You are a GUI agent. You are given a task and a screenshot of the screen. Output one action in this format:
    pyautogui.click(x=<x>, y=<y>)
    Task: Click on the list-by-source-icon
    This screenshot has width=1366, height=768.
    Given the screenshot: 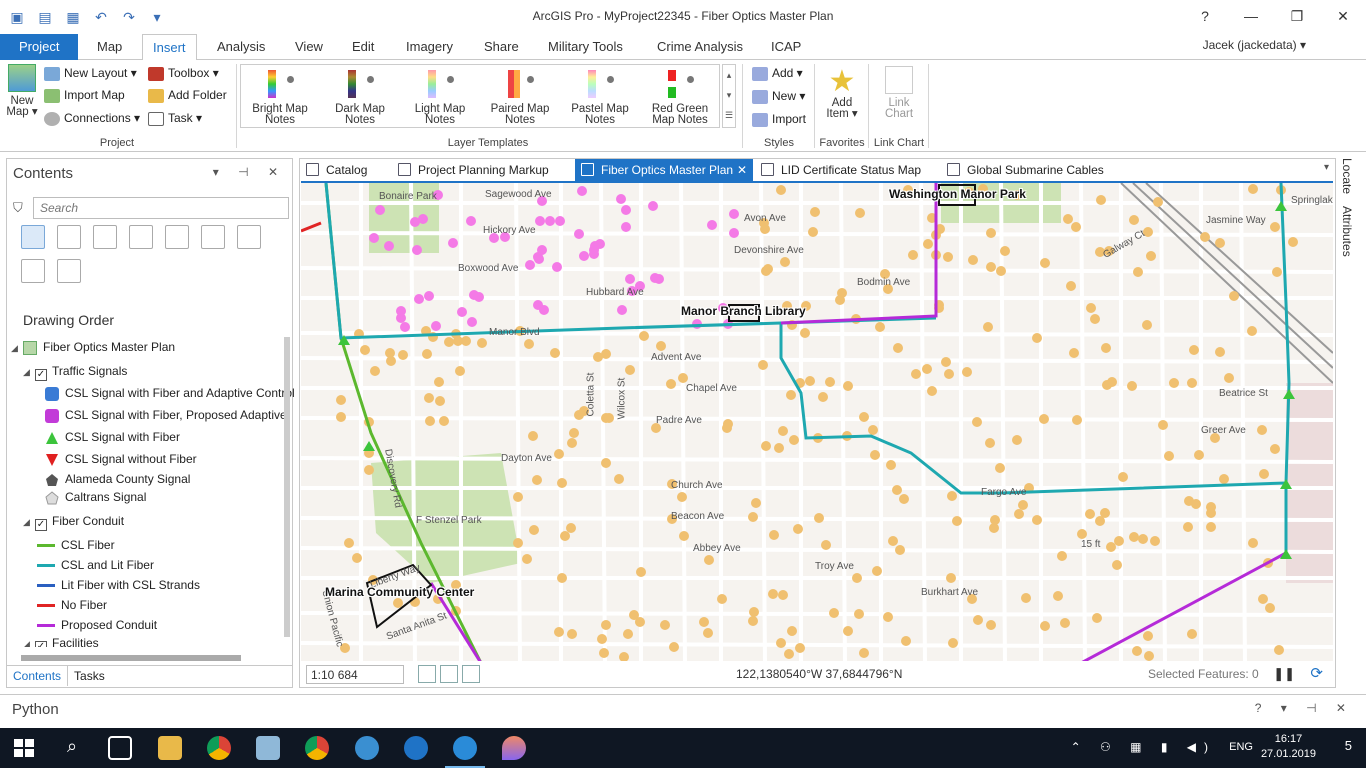 What is the action you would take?
    pyautogui.click(x=69, y=237)
    